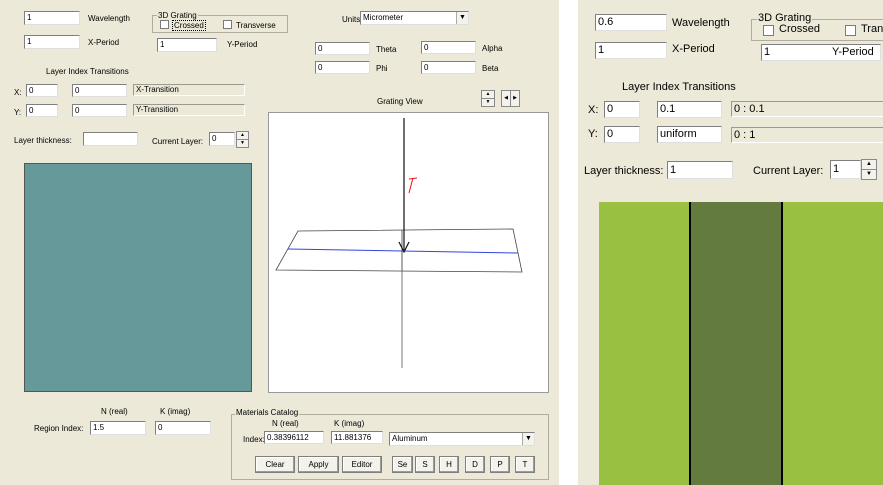 This screenshot has height=485, width=883. What do you see at coordinates (510, 98) in the screenshot?
I see `left-right-spinner-icon: ◀ ▶` at bounding box center [510, 98].